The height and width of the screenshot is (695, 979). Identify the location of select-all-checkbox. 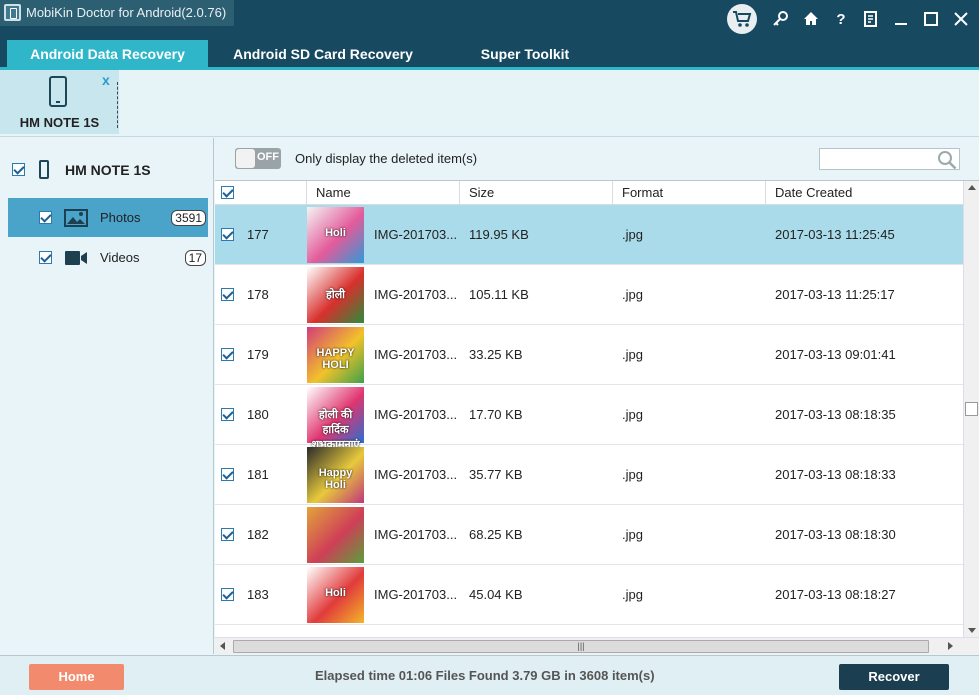
(227, 192).